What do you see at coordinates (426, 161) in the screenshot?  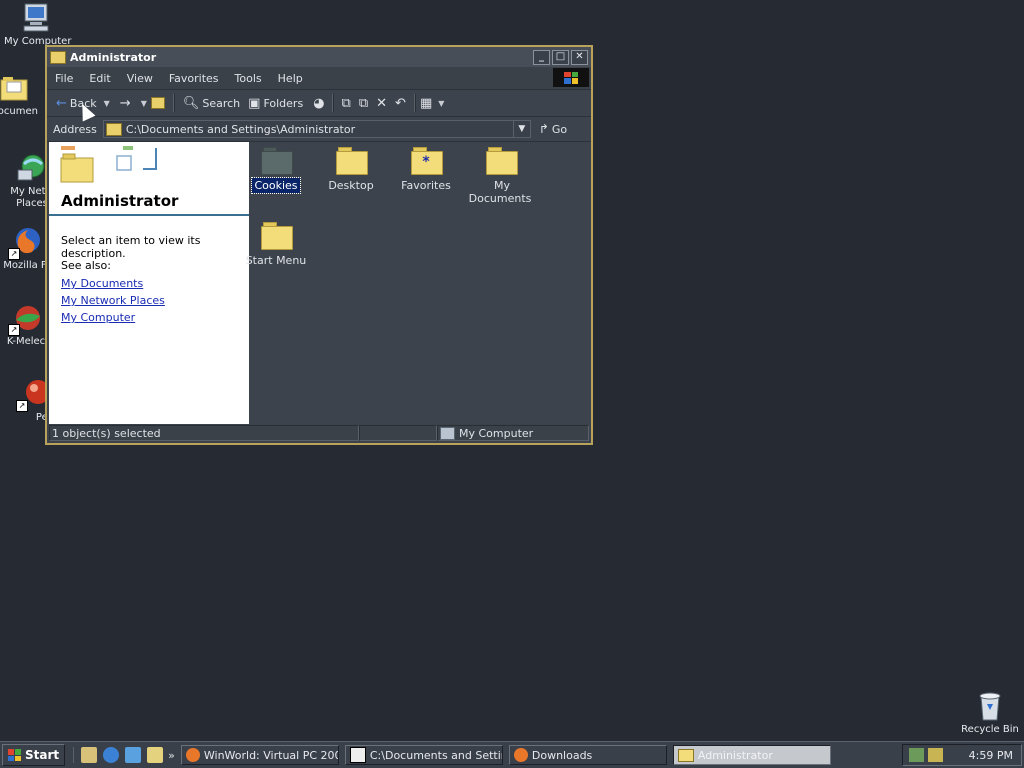 I see `favorites-folder-icon: *` at bounding box center [426, 161].